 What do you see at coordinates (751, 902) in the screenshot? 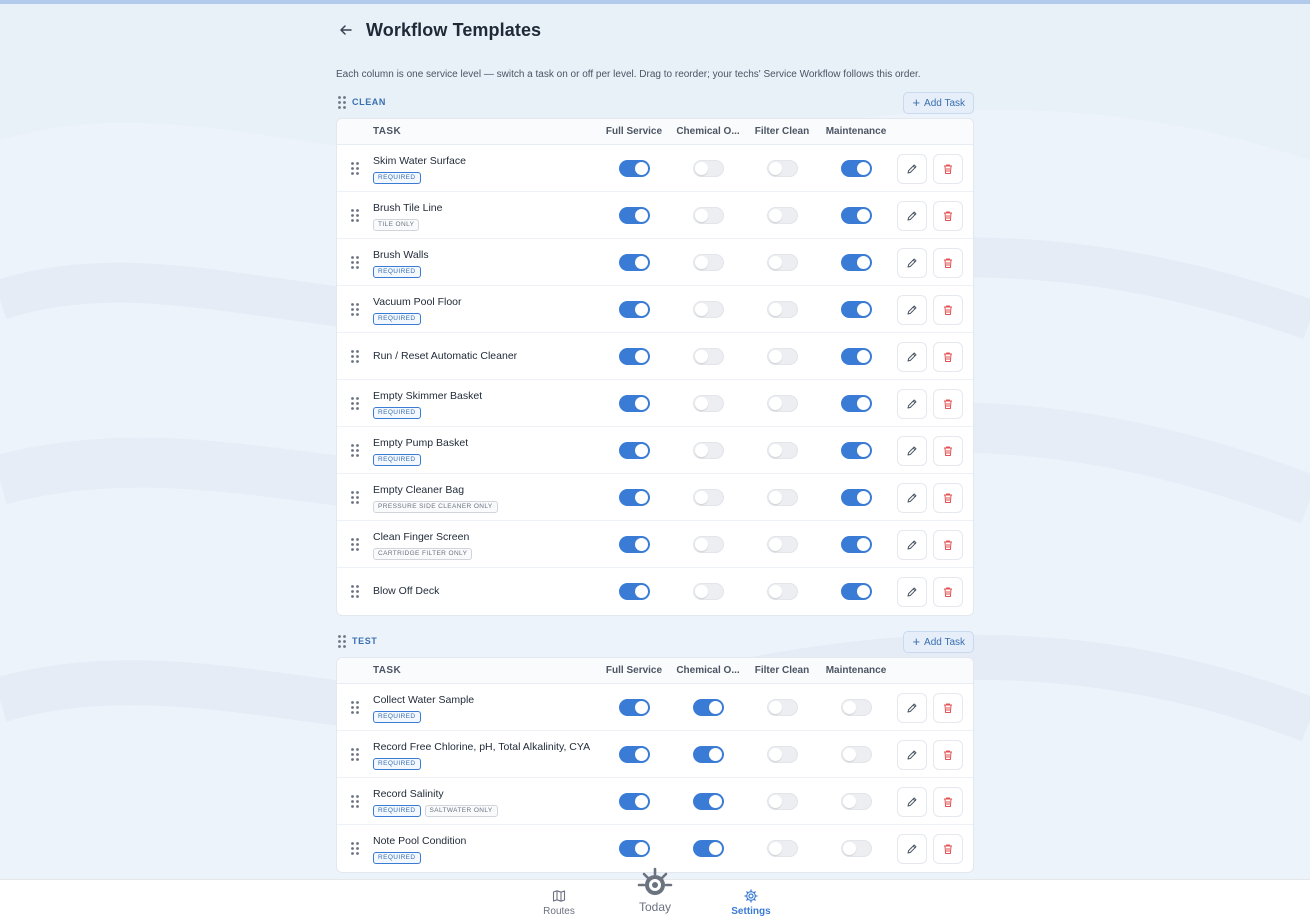
I see `nav-settings: Settings` at bounding box center [751, 902].